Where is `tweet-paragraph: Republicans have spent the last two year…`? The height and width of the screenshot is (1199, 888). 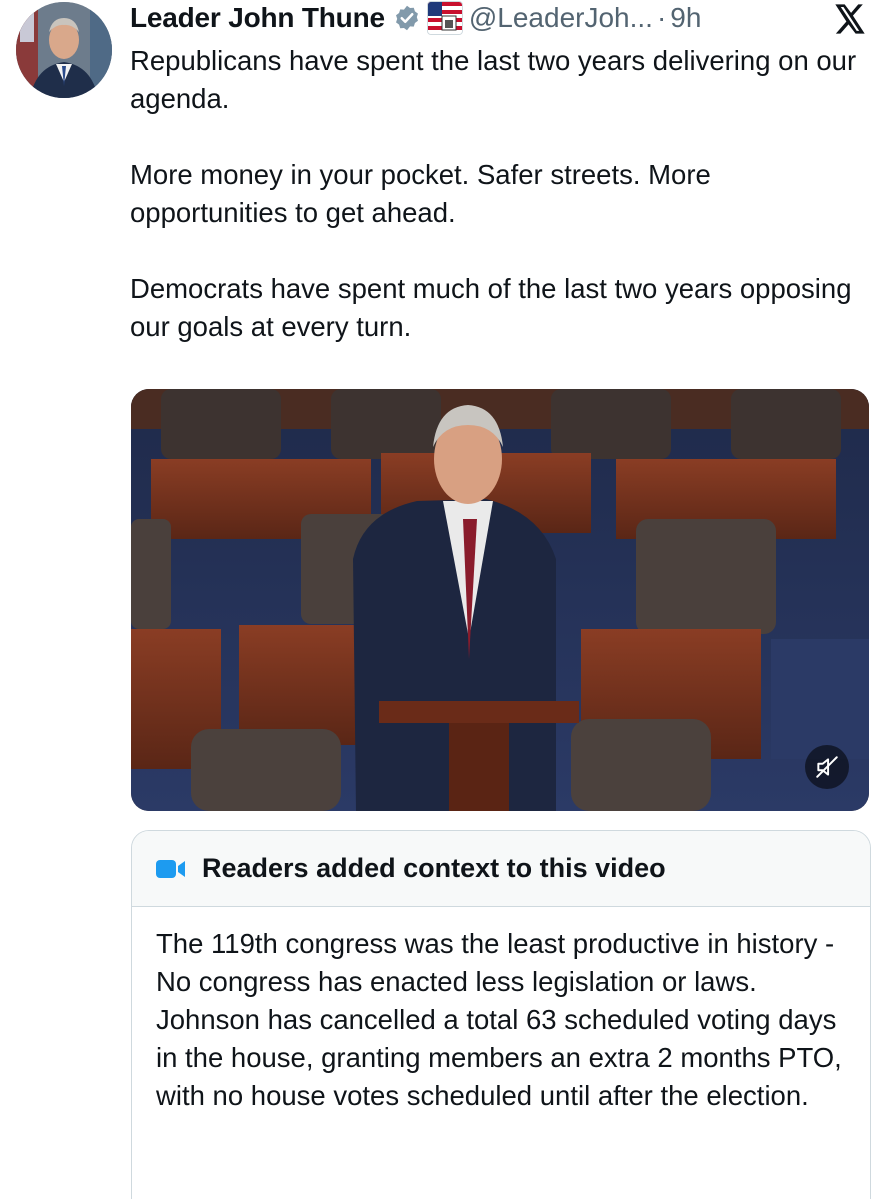
tweet-paragraph: Republicans have spent the last two year… is located at coordinates (493, 79).